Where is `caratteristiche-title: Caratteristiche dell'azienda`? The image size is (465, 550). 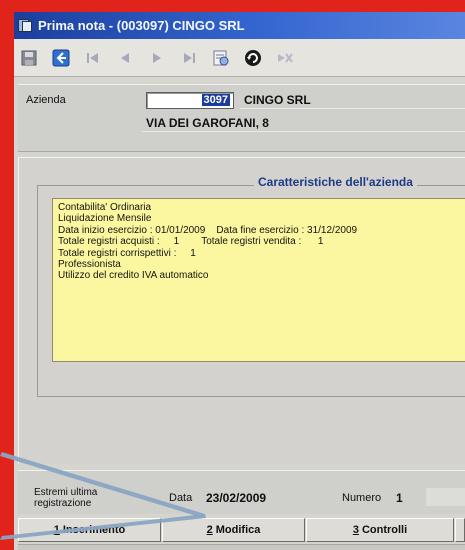
caratteristiche-title: Caratteristiche dell'azienda is located at coordinates (335, 182).